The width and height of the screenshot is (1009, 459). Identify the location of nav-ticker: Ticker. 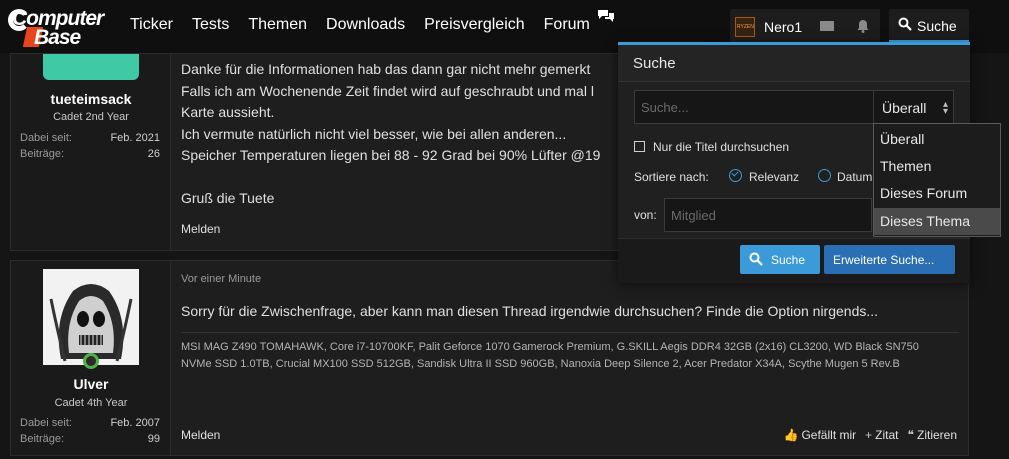
(151, 25).